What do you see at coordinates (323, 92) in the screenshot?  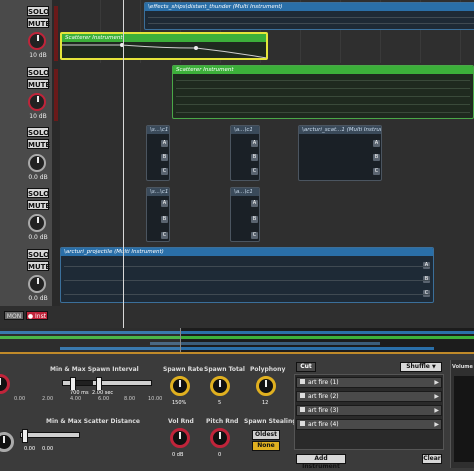 I see `clip-scatterer: Scatterer Instrument` at bounding box center [323, 92].